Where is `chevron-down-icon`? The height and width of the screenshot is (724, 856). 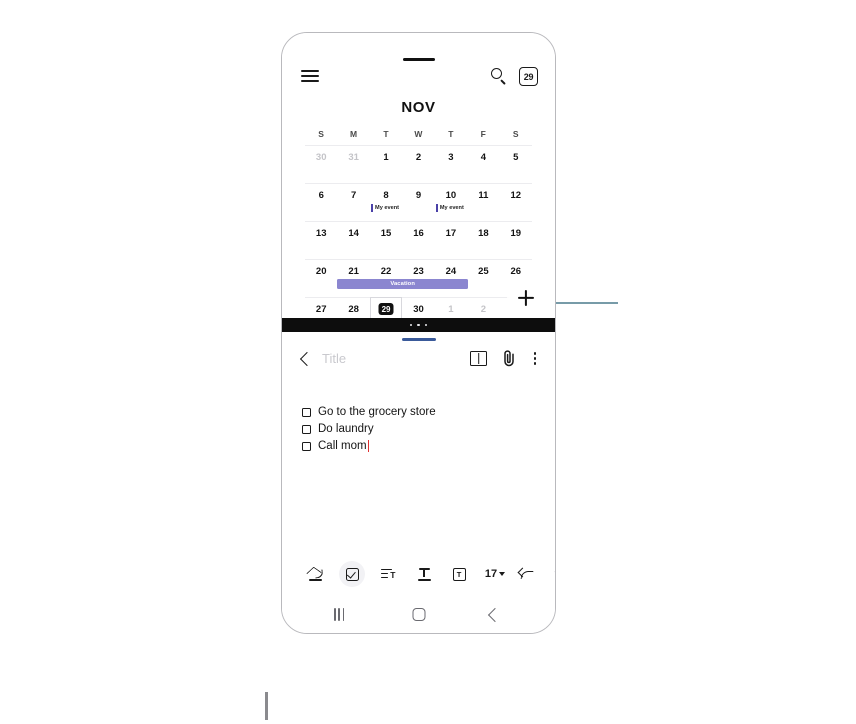
chevron-down-icon is located at coordinates (502, 574).